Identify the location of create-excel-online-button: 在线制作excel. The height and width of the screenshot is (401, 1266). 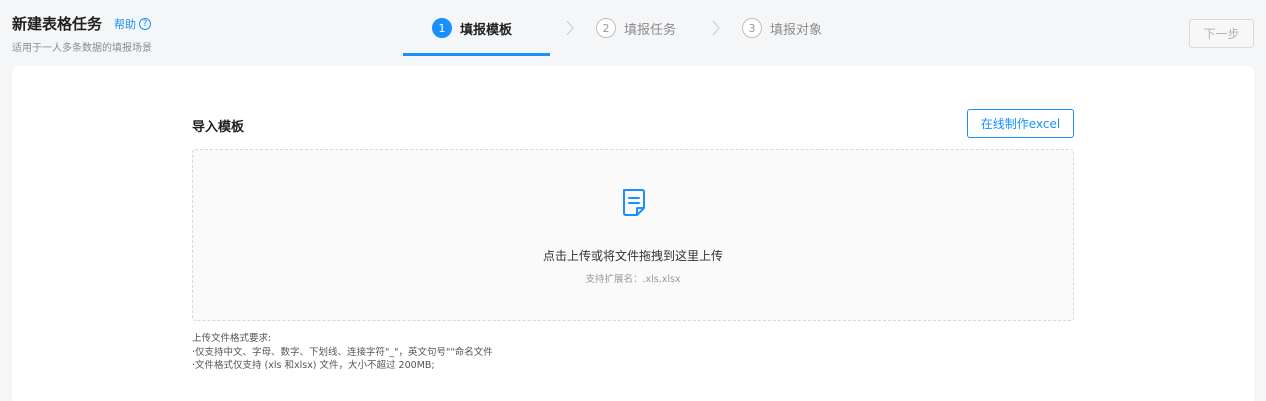
(1020, 123).